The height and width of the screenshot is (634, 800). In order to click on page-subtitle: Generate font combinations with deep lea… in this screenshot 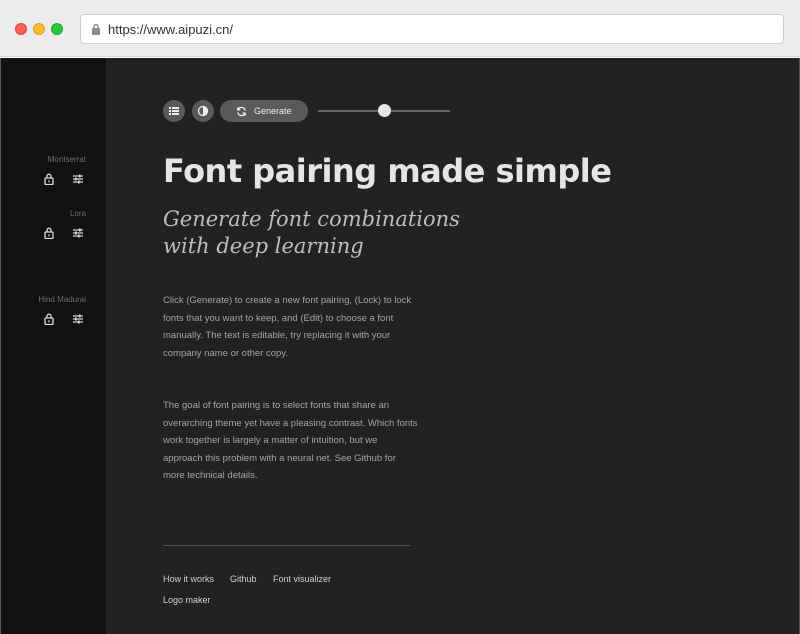, I will do `click(323, 233)`.